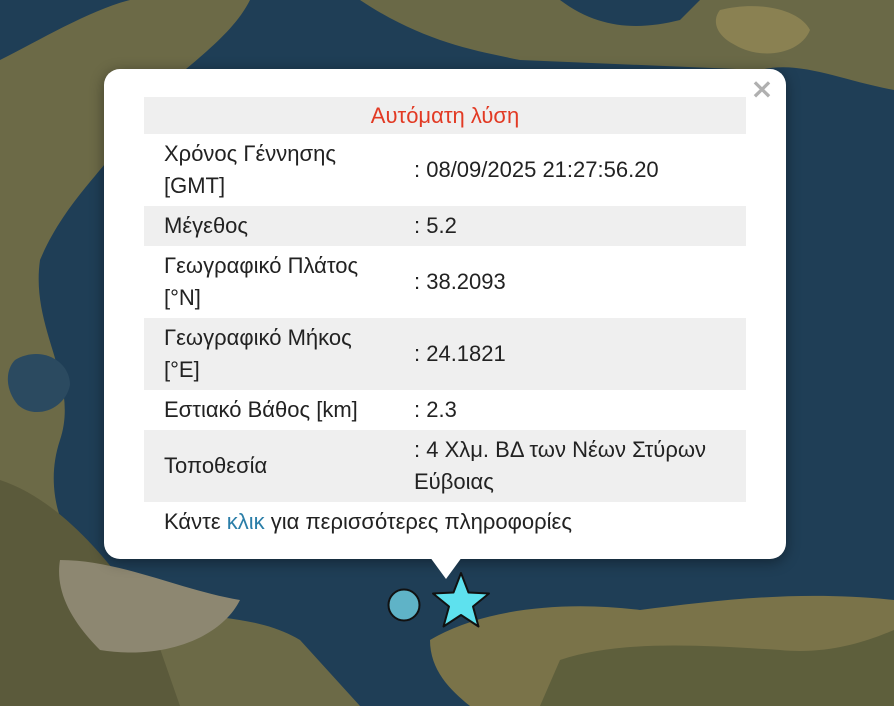 This screenshot has width=894, height=706. What do you see at coordinates (268, 226) in the screenshot?
I see `row-label: Μέγεθος` at bounding box center [268, 226].